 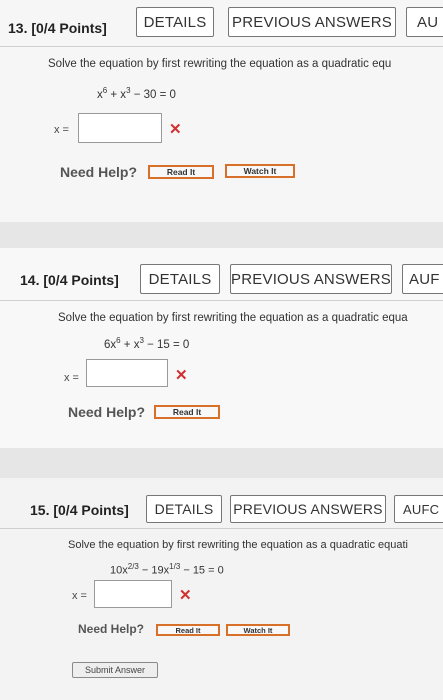 What do you see at coordinates (167, 569) in the screenshot?
I see `equation: 10x2/3 − 19x1/3 − 15 = 0` at bounding box center [167, 569].